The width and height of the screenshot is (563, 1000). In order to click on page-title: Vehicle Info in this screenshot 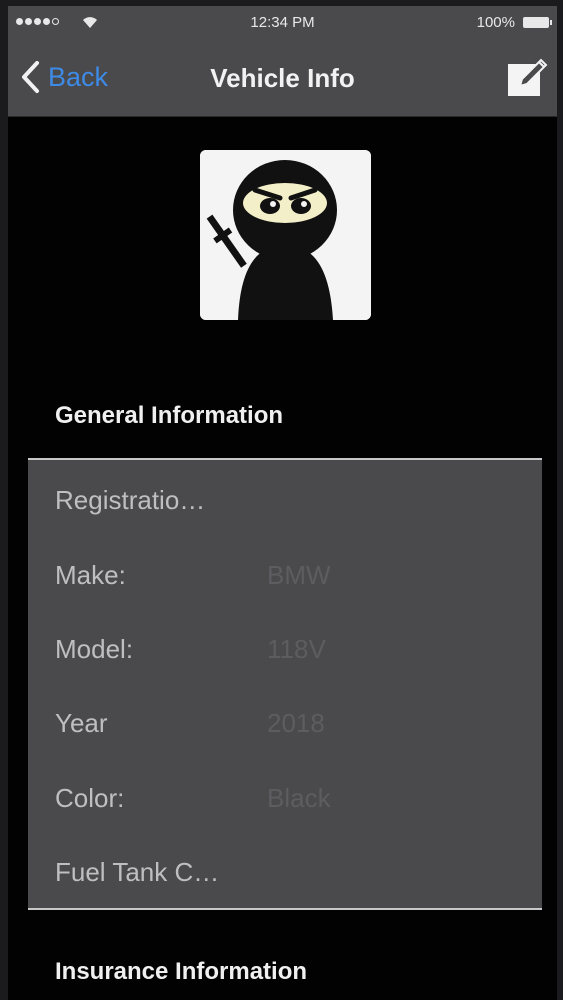, I will do `click(282, 78)`.